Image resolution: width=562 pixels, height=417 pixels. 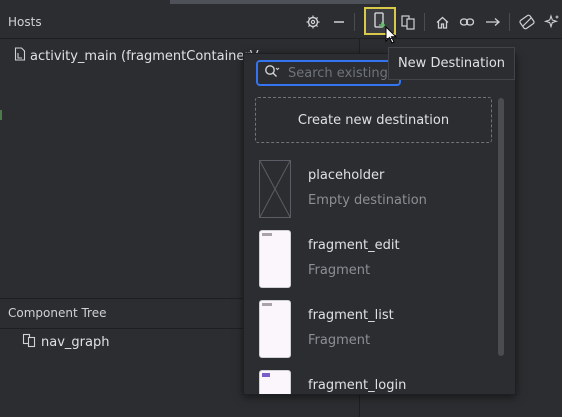 I want to click on host-item: activity_main (fragmentContainerV, so click(x=136, y=56).